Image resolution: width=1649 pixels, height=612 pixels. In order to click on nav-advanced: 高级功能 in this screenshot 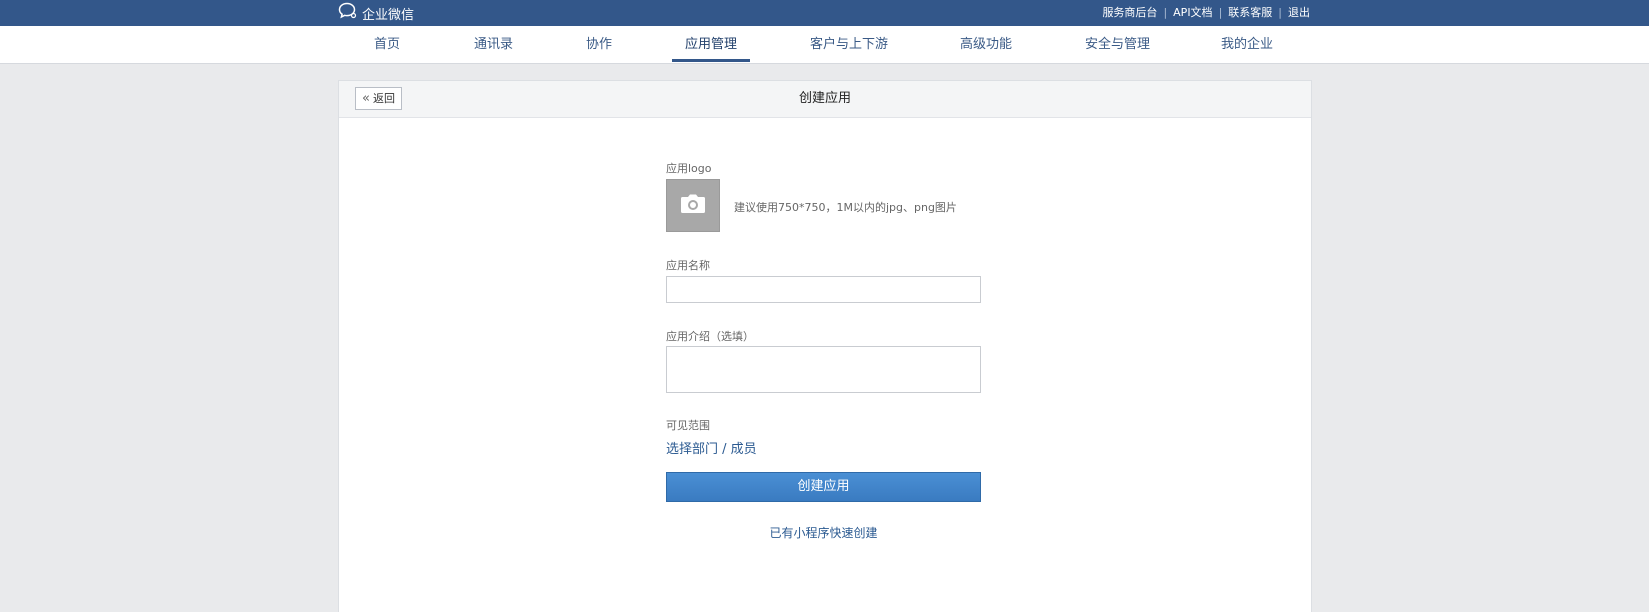, I will do `click(986, 44)`.